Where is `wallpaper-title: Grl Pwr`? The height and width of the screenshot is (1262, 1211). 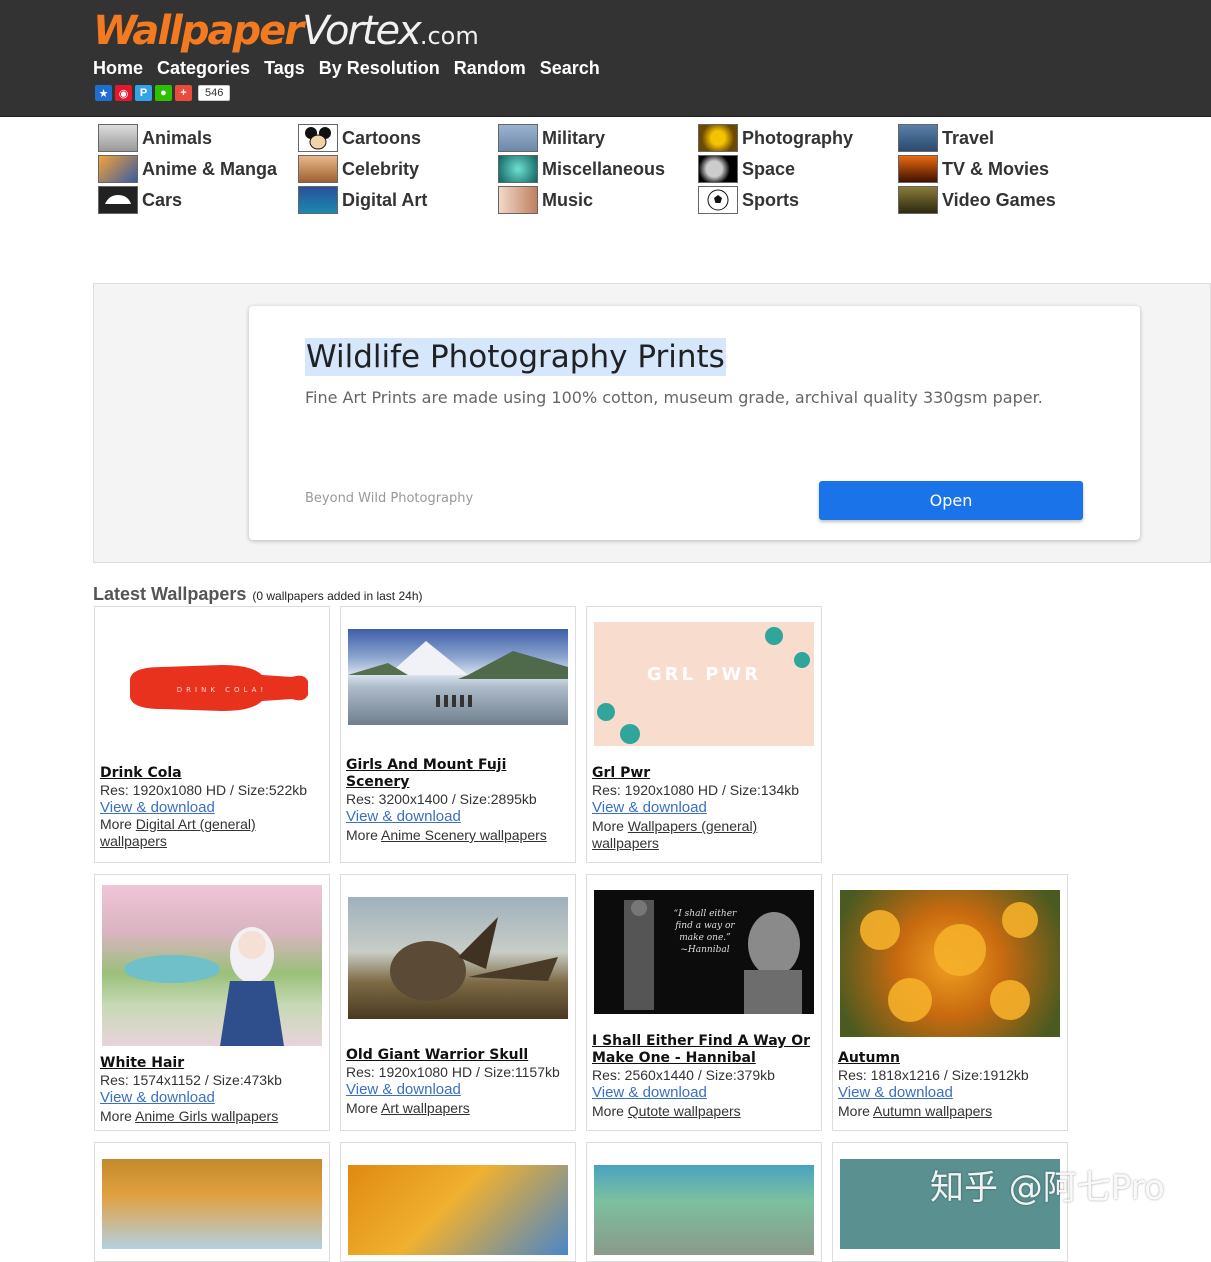
wallpaper-title: Grl Pwr is located at coordinates (706, 773).